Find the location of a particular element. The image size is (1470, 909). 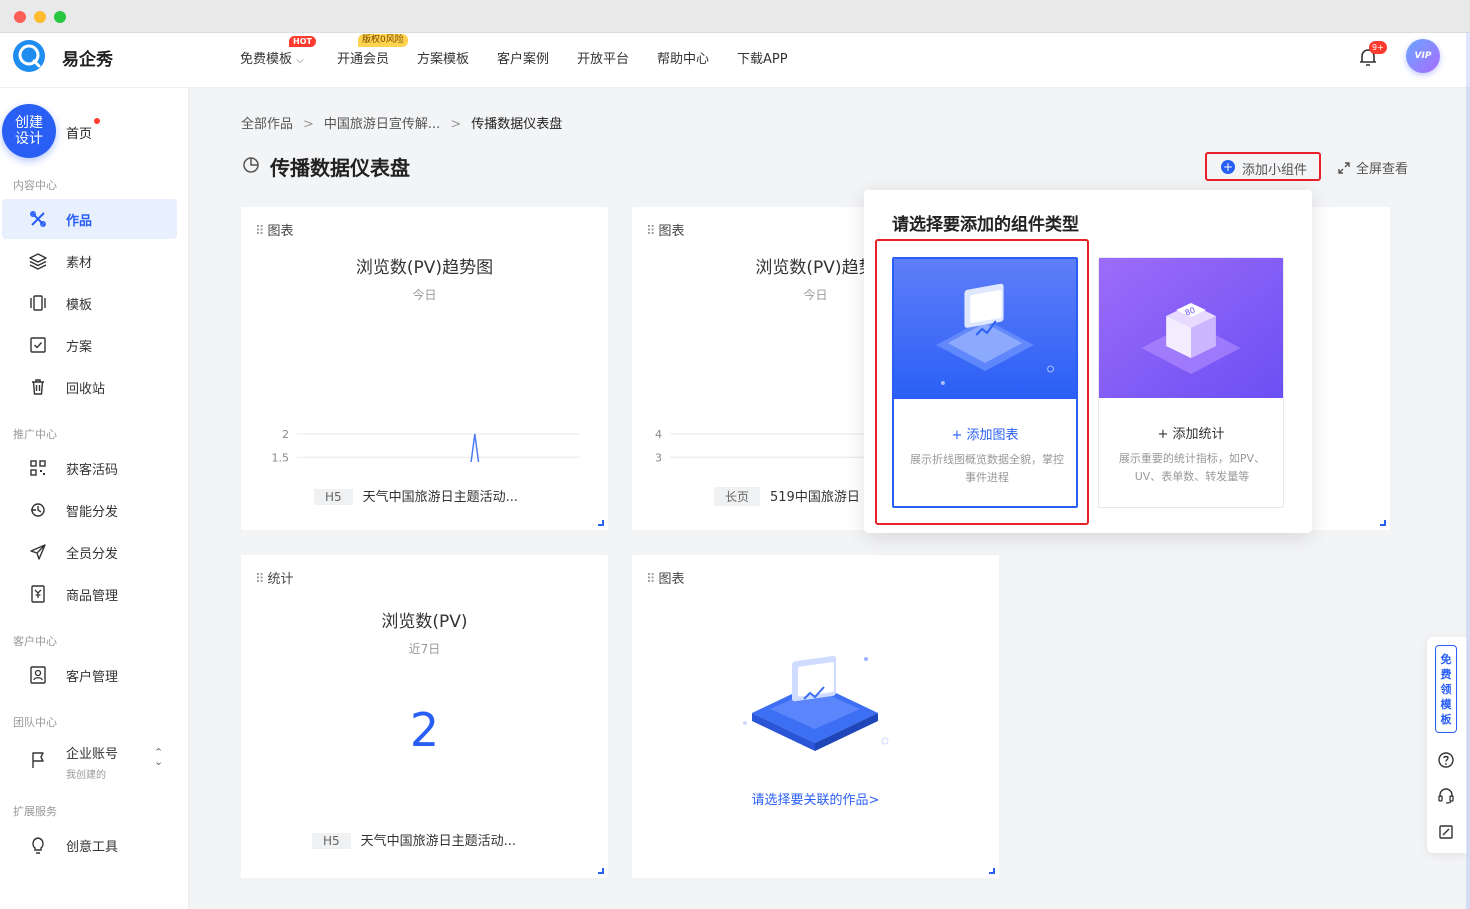

flag-icon is located at coordinates (38, 760).